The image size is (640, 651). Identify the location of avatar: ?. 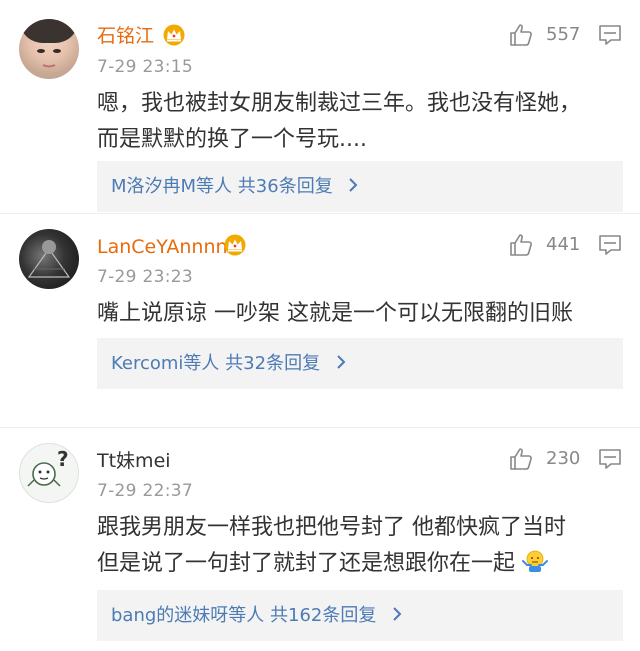
(49, 473).